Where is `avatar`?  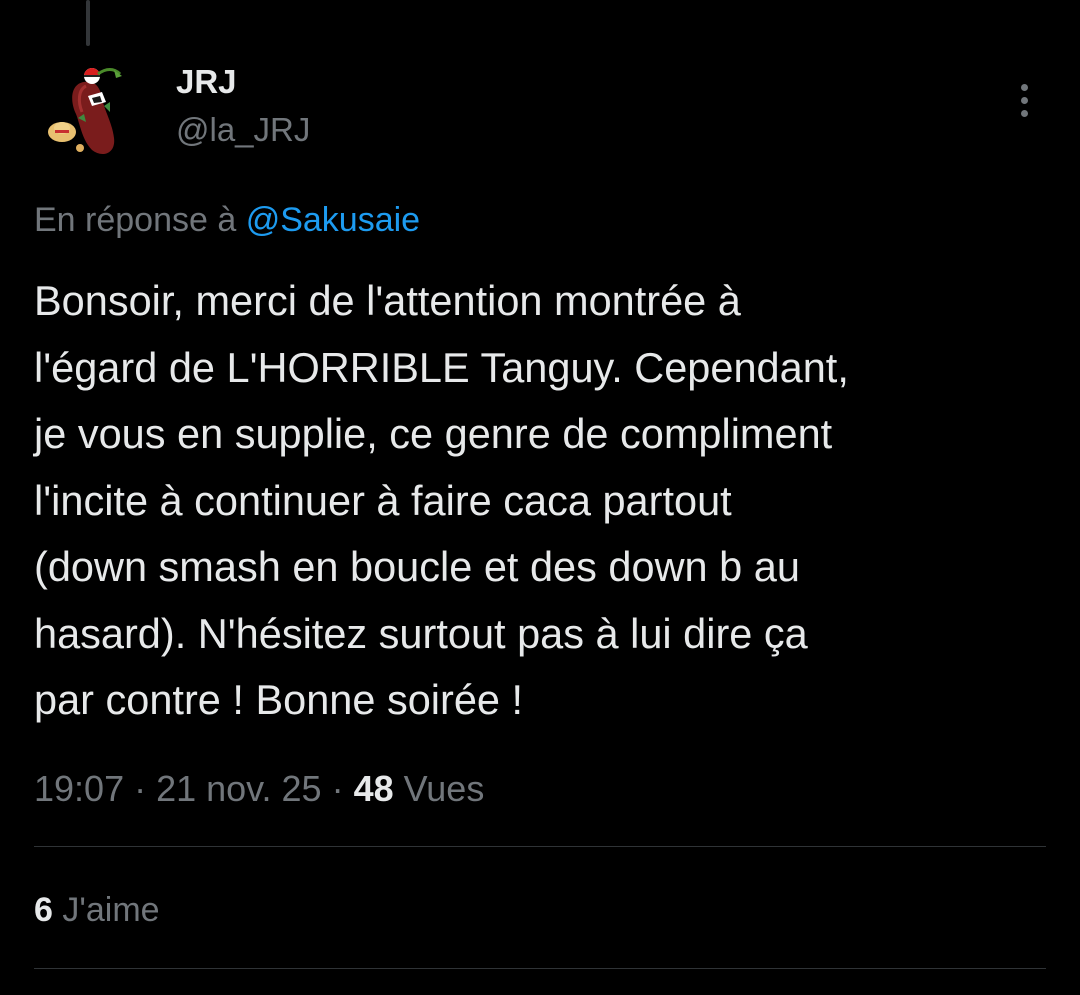
avatar is located at coordinates (90, 112).